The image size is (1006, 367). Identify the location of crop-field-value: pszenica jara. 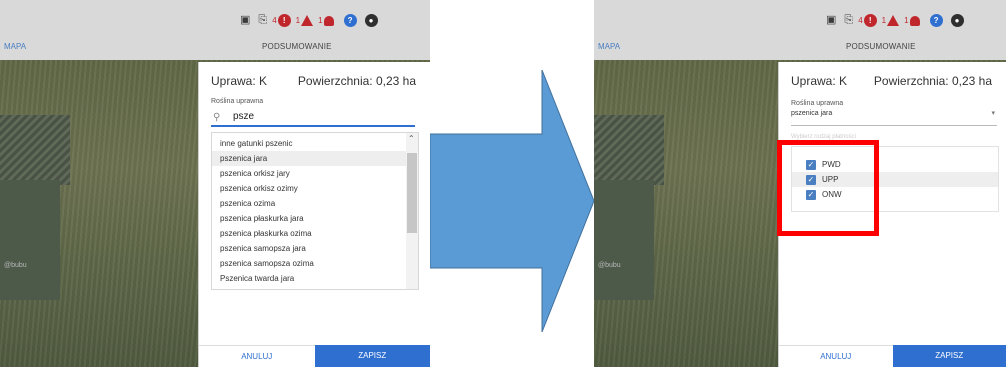
(812, 113).